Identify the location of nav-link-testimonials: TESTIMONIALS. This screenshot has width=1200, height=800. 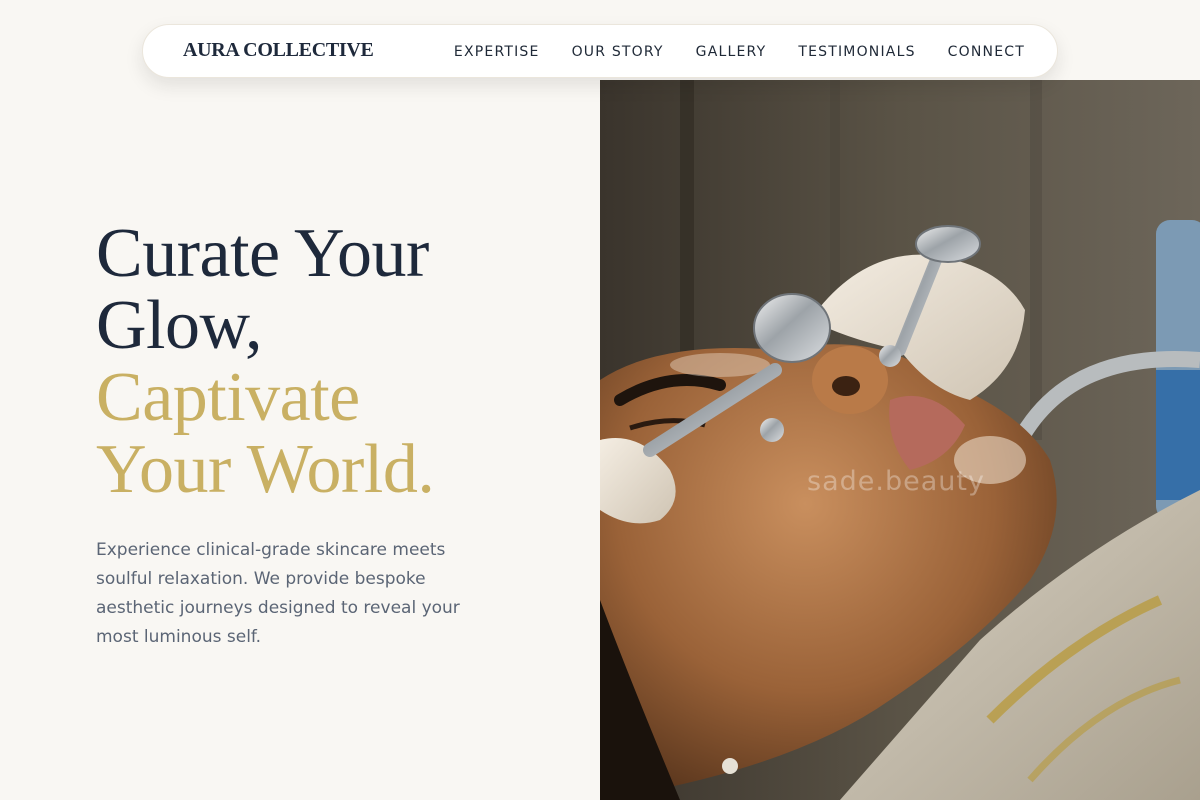
(856, 52).